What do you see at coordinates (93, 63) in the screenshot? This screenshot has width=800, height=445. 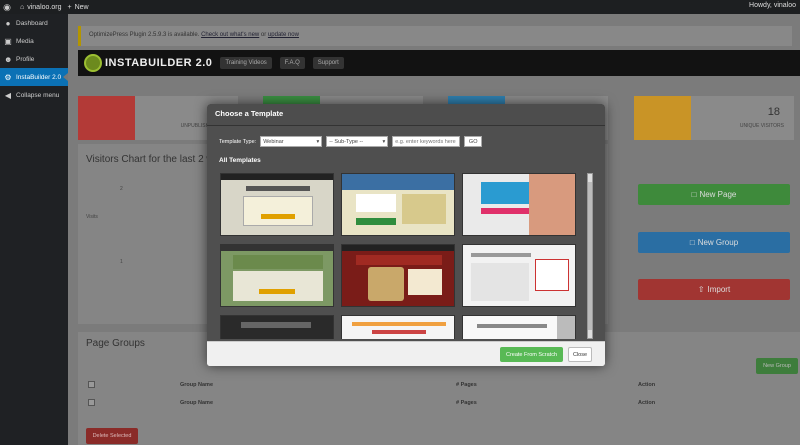 I see `logo-badge-icon` at bounding box center [93, 63].